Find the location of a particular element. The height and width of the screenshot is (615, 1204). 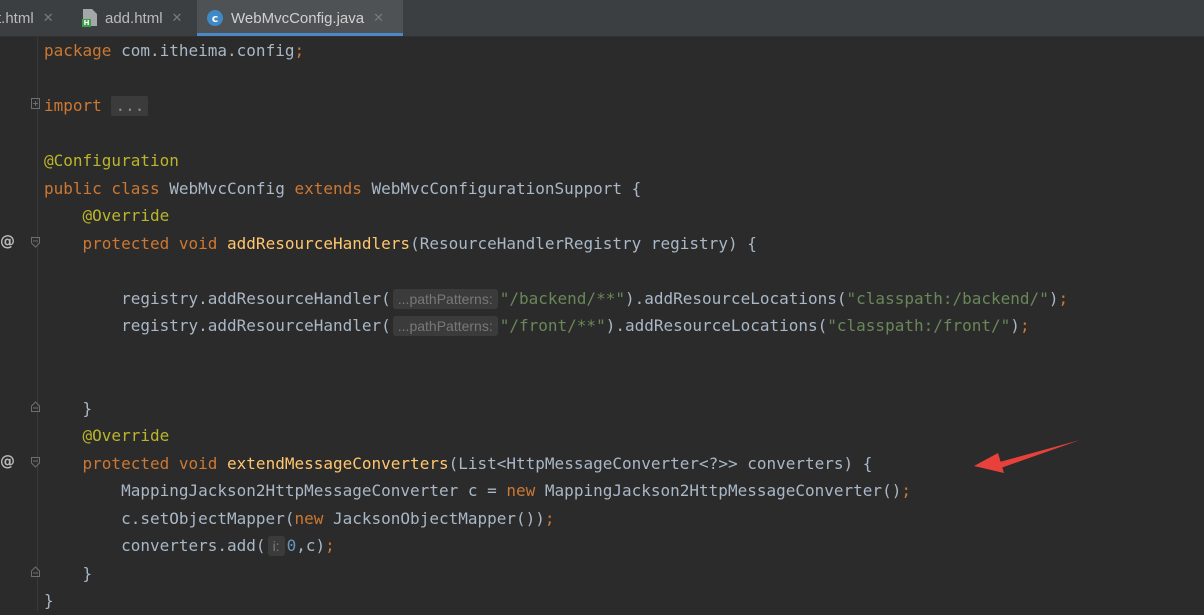

constructor-call: JacksonObjectMapper()) is located at coordinates (434, 518).